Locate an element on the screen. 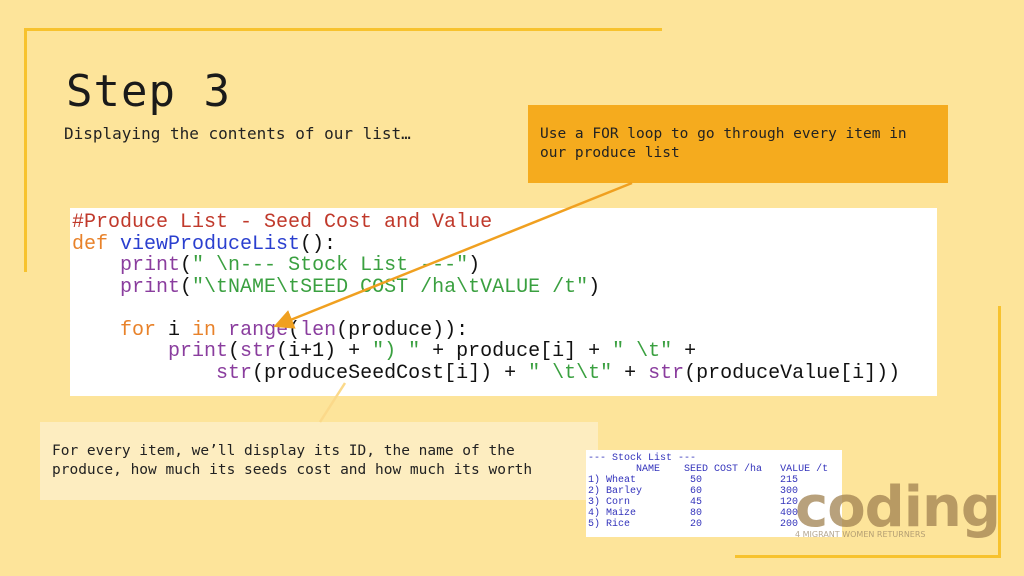 This screenshot has height=576, width=1024. arrow-to-for-loop is located at coordinates (453, 255).